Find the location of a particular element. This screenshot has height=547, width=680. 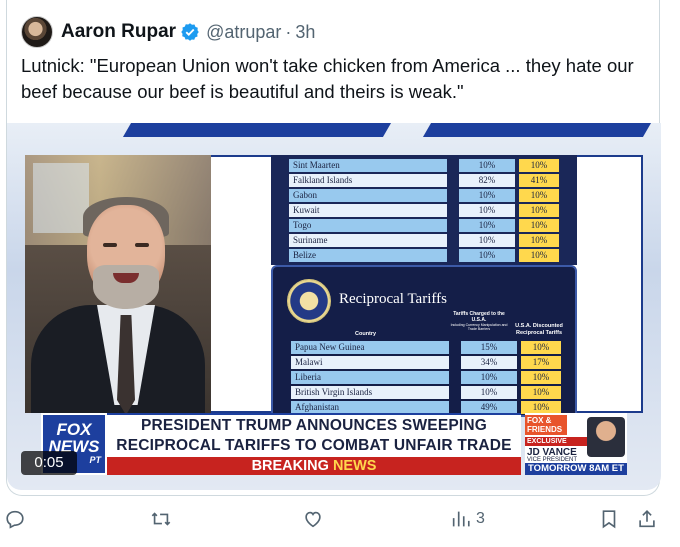

tariff-row: Kuwait 10% 10% is located at coordinates (424, 210).